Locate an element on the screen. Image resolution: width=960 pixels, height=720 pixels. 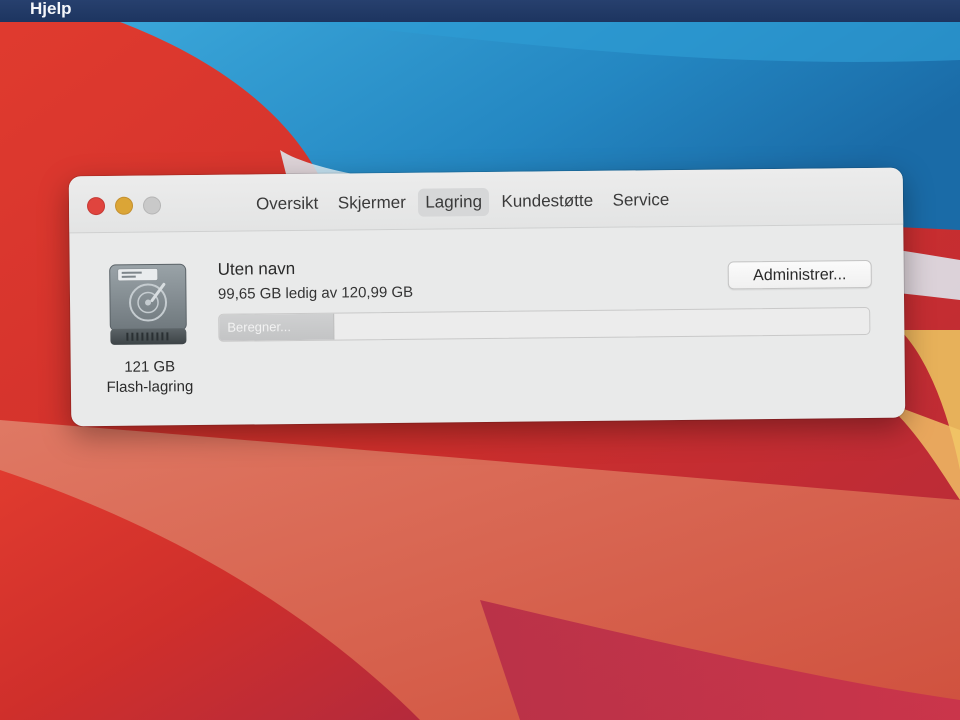
volume-name: Uten navn is located at coordinates (256, 269).